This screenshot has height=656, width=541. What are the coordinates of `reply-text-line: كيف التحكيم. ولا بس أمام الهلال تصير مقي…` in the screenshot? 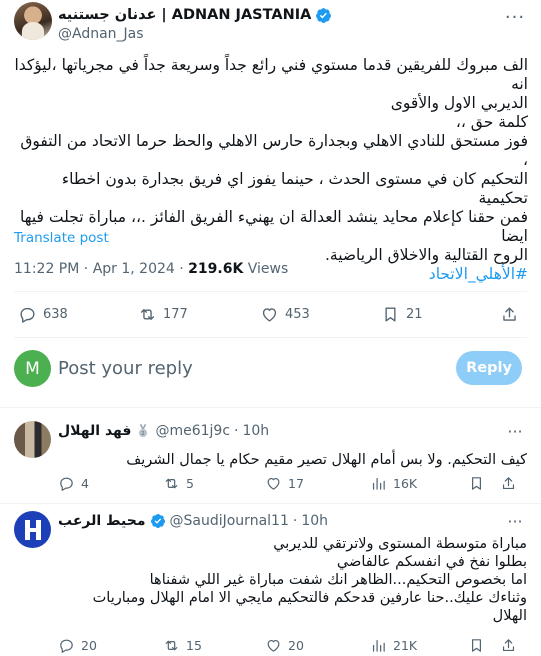 It's located at (326, 460).